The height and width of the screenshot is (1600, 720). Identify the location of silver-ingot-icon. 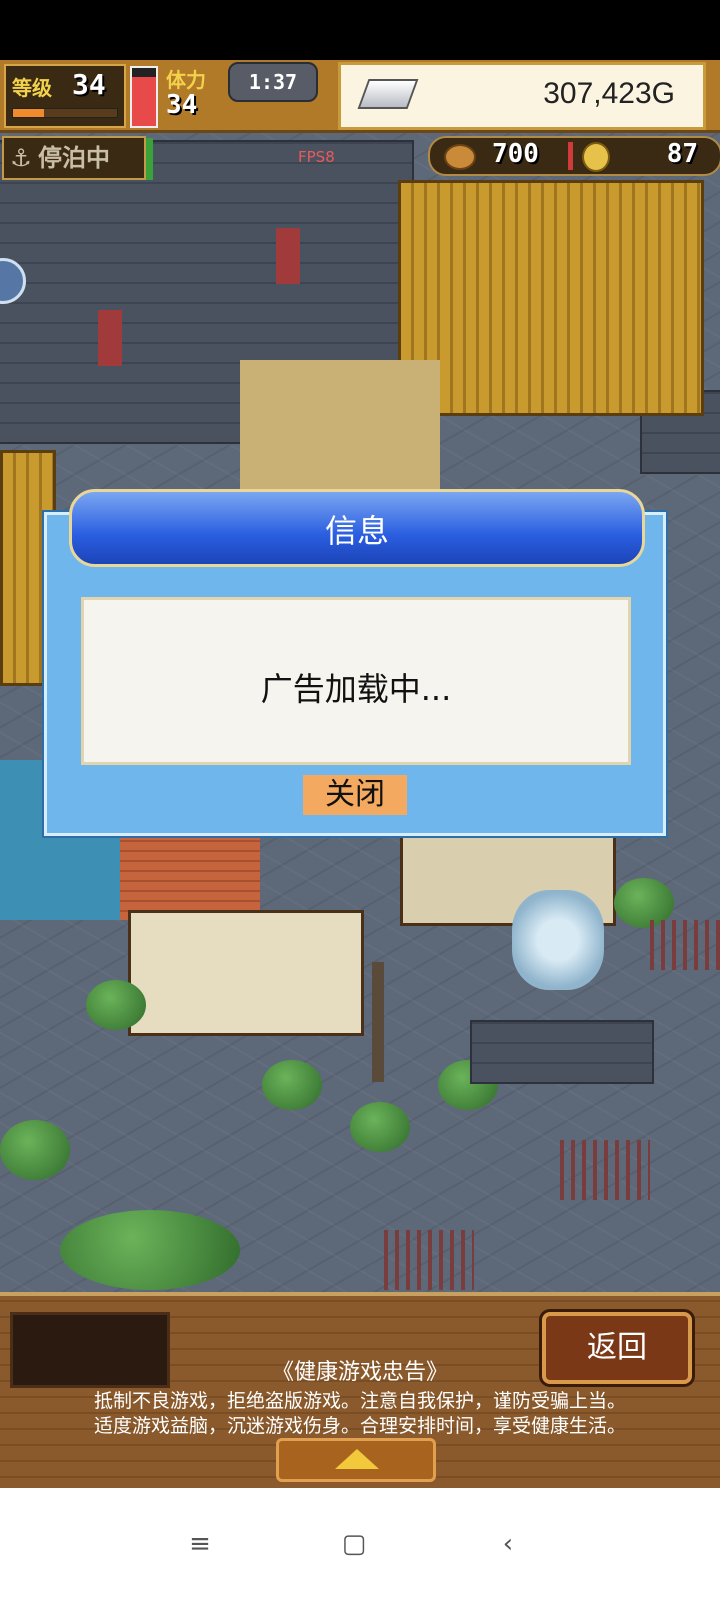
(388, 94).